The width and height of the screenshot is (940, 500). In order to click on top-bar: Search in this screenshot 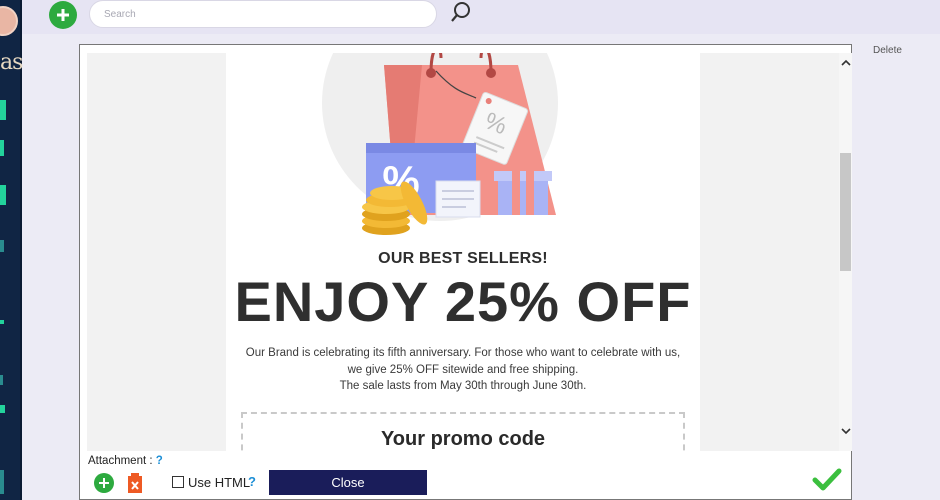, I will do `click(481, 17)`.